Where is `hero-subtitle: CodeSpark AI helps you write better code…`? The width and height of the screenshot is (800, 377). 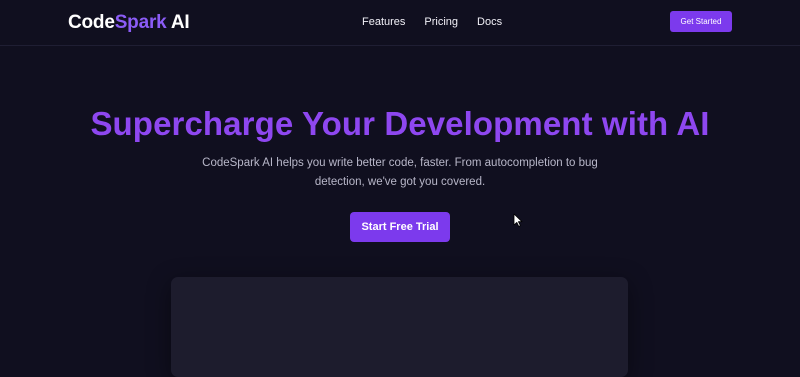
hero-subtitle: CodeSpark AI helps you write better code… is located at coordinates (400, 172).